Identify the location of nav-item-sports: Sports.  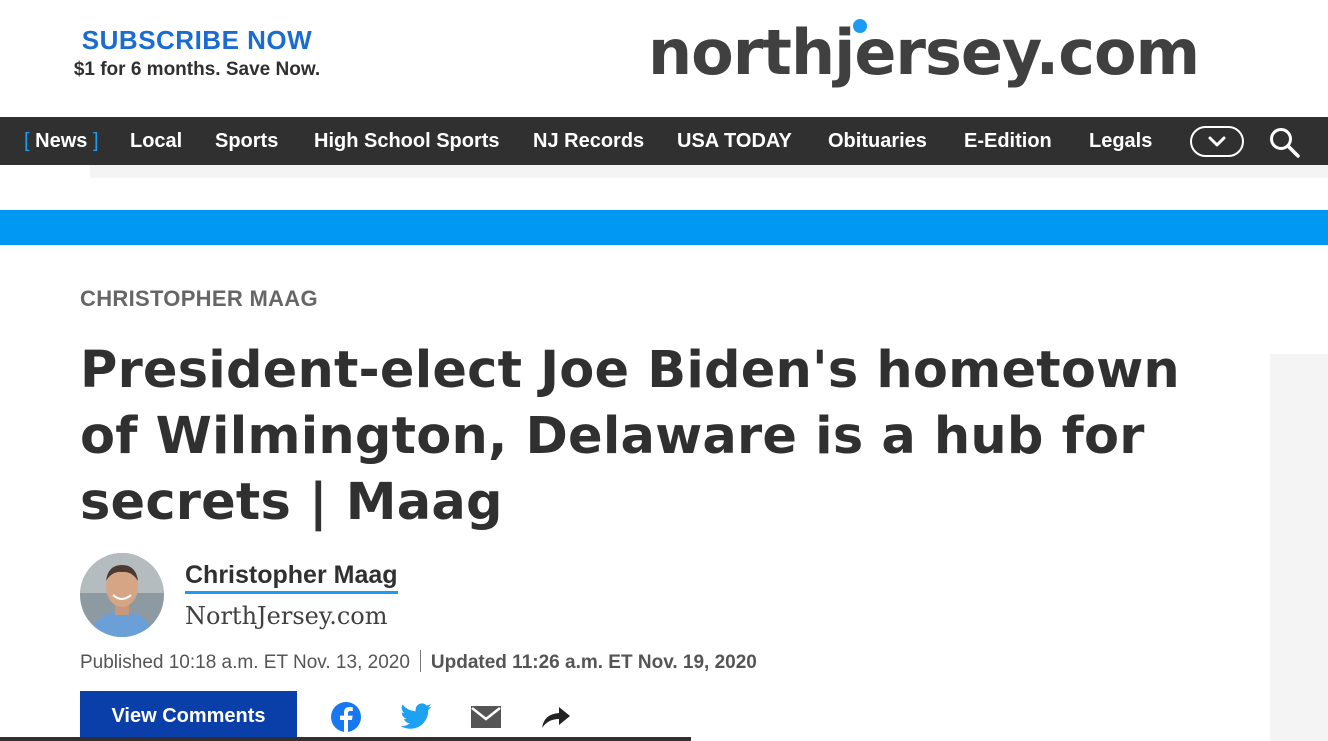
(246, 141).